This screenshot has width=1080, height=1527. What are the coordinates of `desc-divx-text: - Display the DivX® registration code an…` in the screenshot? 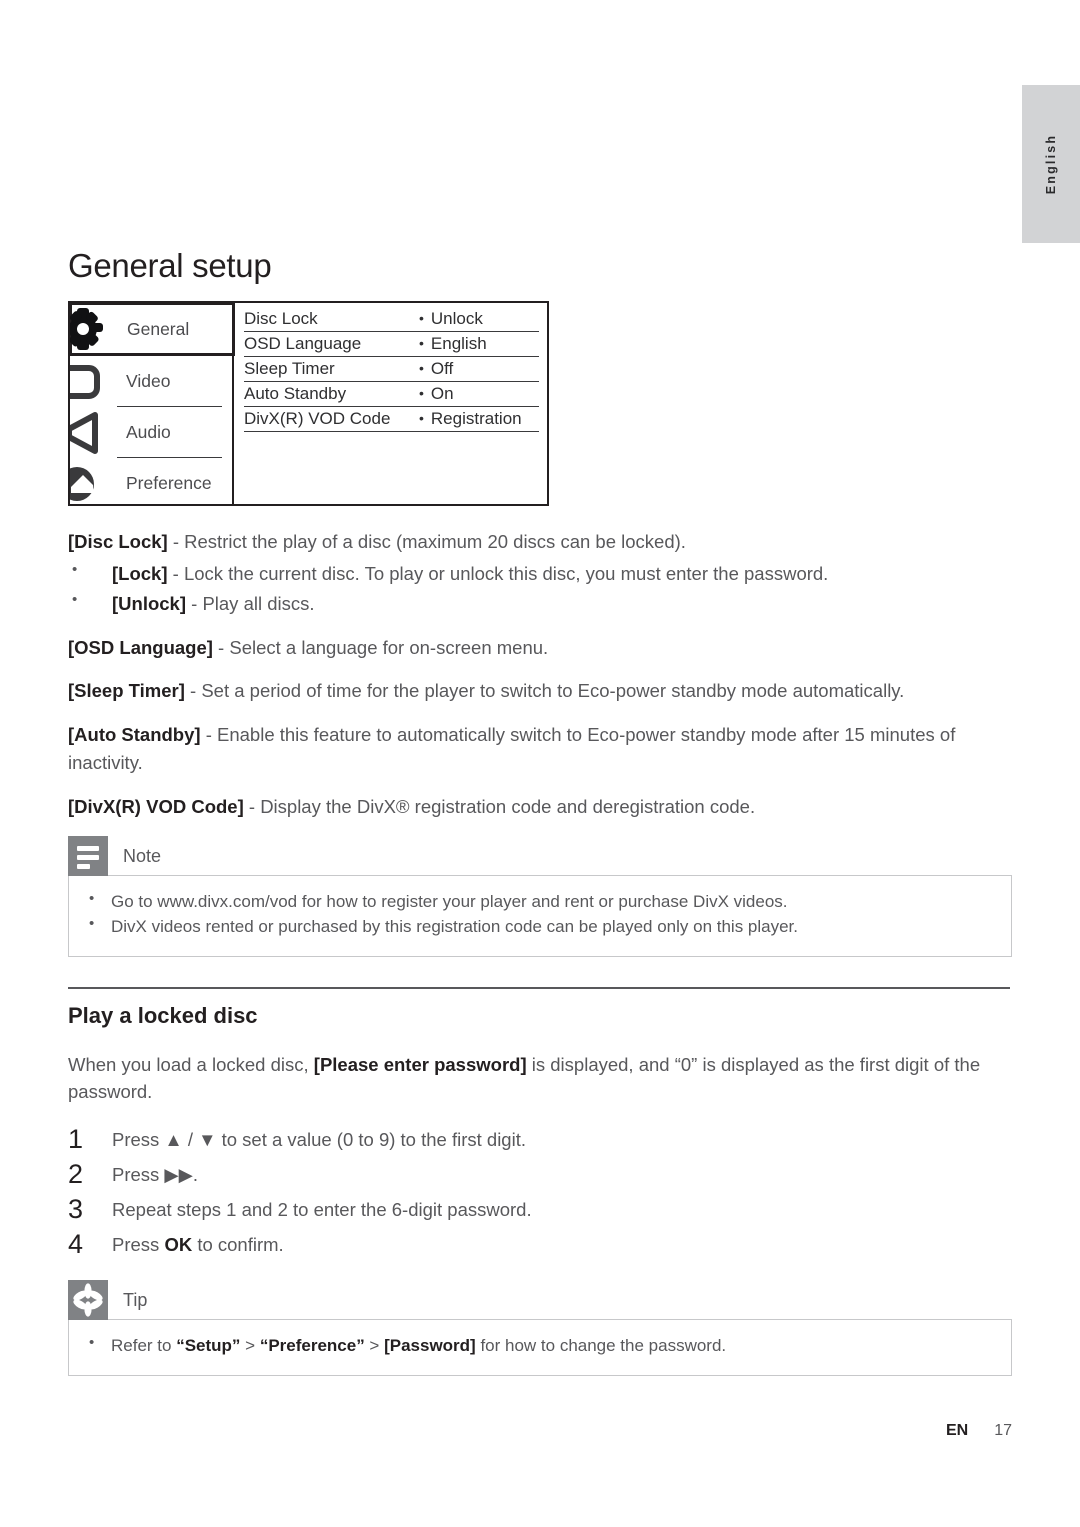 It's located at (499, 806).